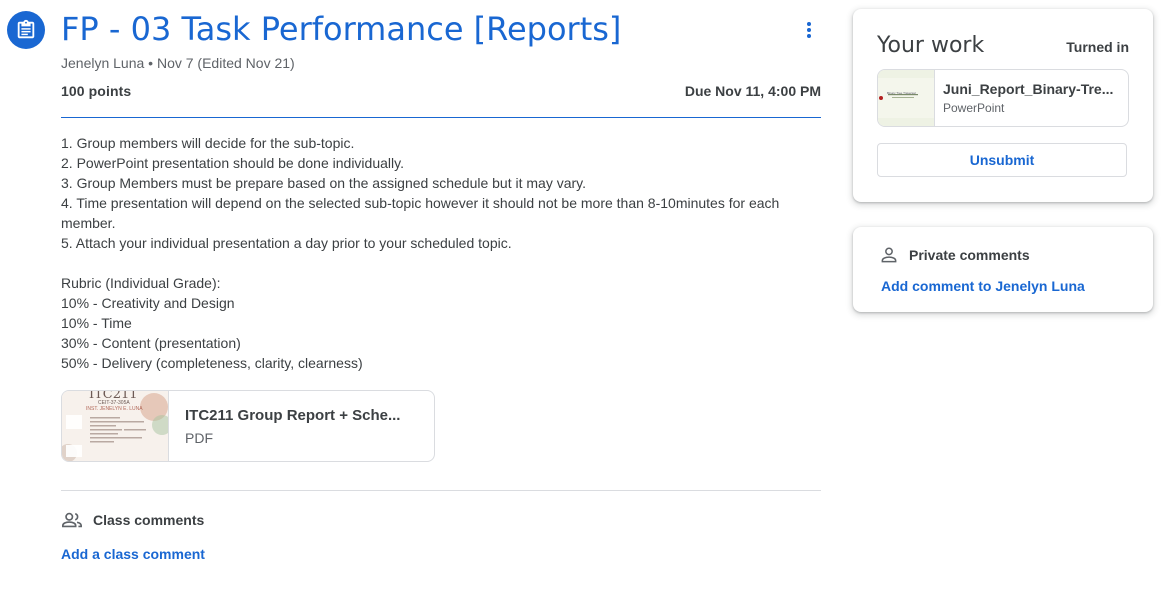 Image resolution: width=1163 pixels, height=591 pixels. Describe the element at coordinates (114, 409) in the screenshot. I see `attachment-thumb-sub2: INST. JENELYN E. LUNA` at that location.